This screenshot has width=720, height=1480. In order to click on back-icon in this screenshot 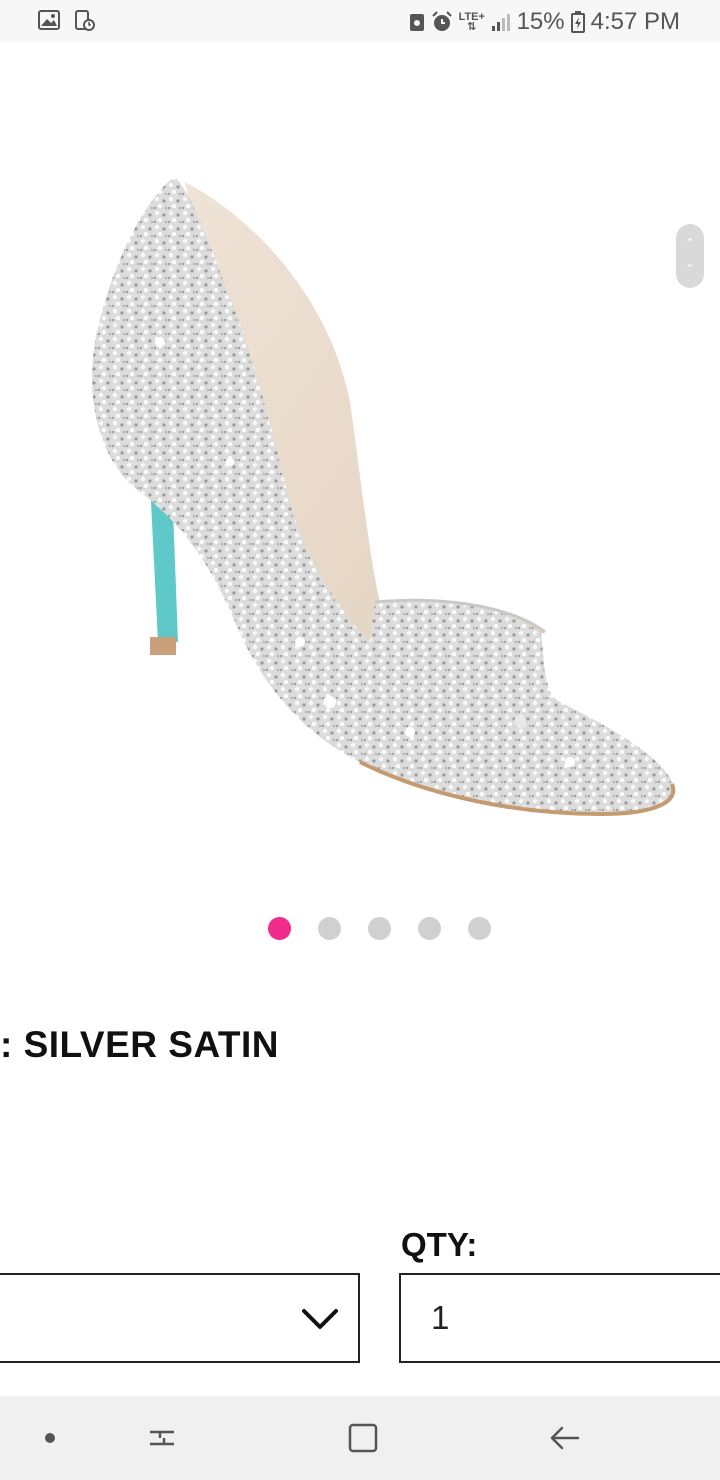, I will do `click(564, 1438)`.